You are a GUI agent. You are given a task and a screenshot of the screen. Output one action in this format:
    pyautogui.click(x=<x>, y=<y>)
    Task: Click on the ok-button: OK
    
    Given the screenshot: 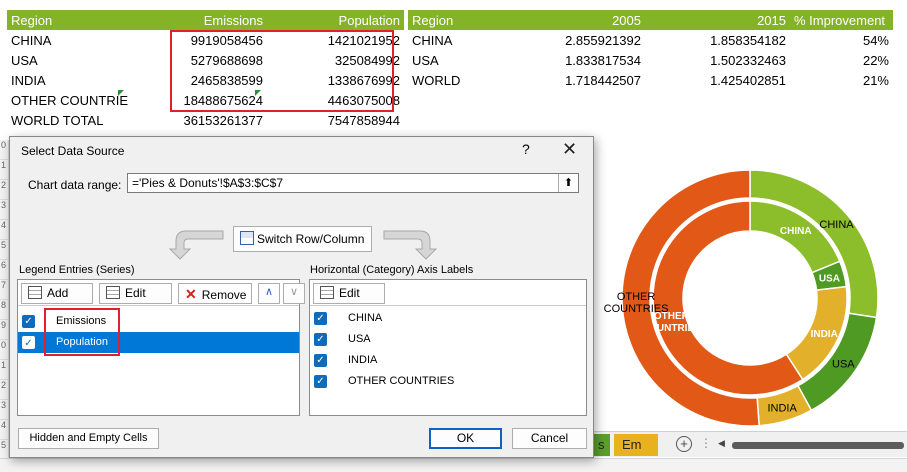 What is the action you would take?
    pyautogui.click(x=465, y=438)
    